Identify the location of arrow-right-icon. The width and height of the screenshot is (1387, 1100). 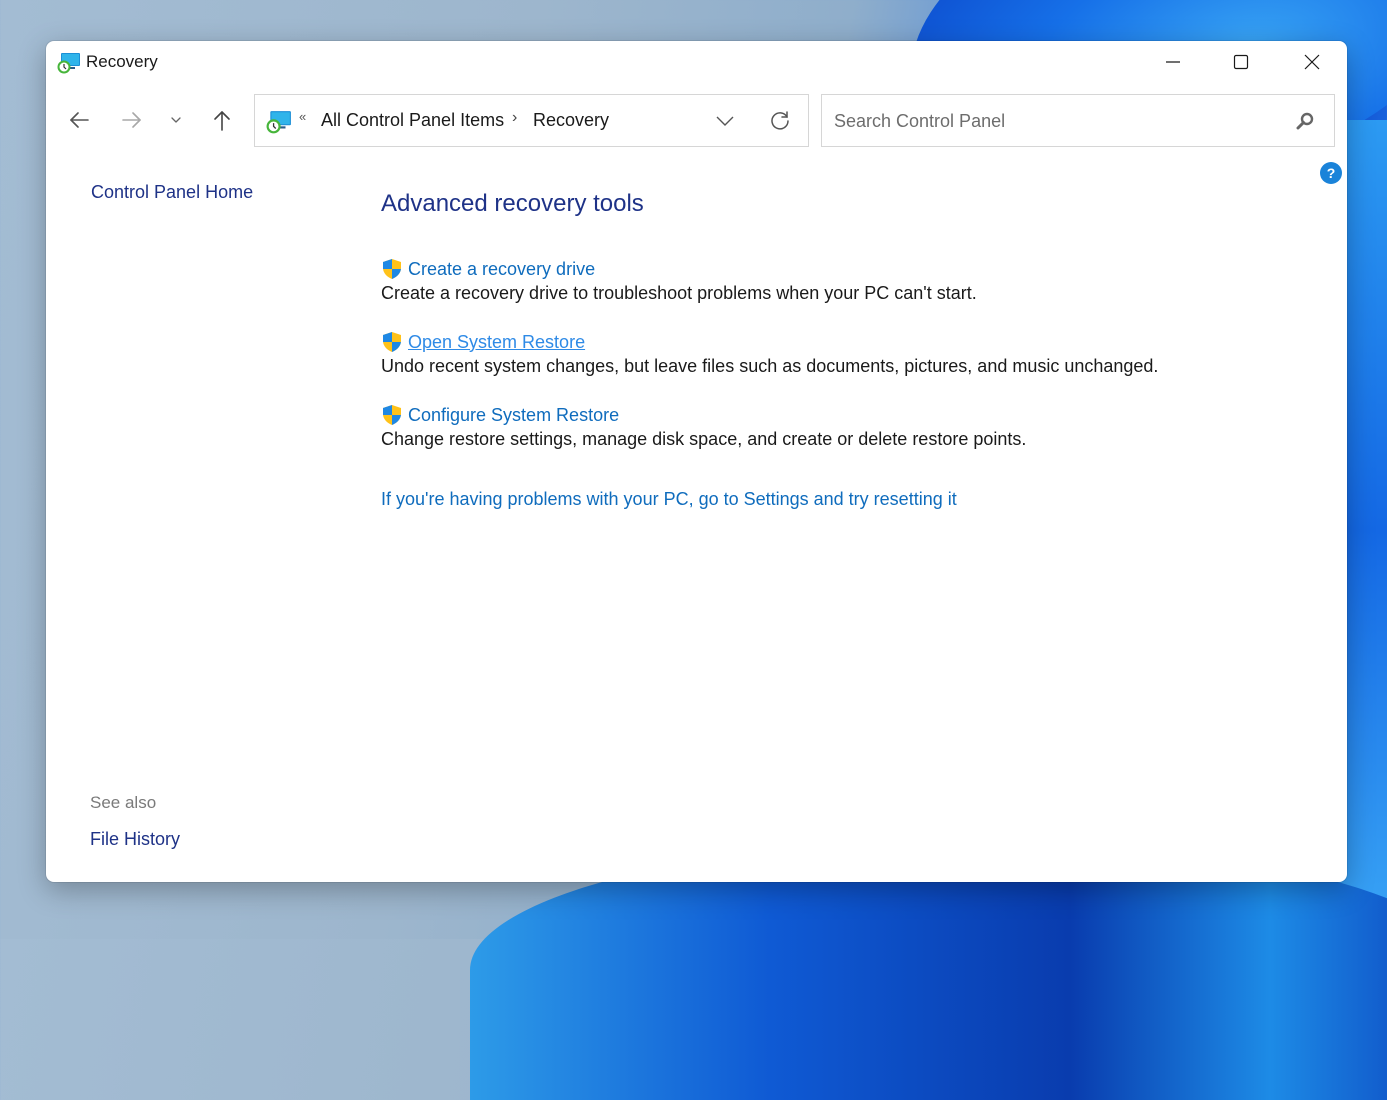
(131, 120).